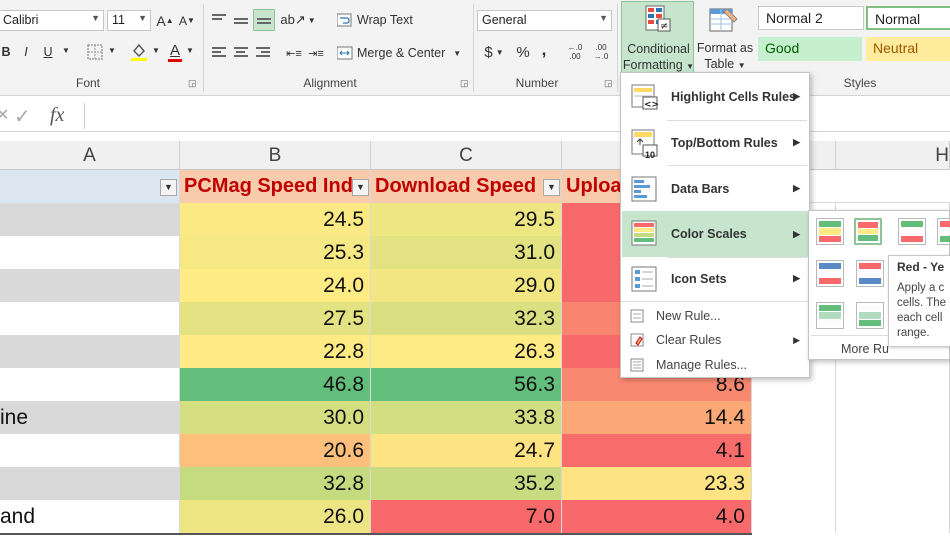 The width and height of the screenshot is (950, 548). I want to click on style-normal-2: Normal 2, so click(811, 18).